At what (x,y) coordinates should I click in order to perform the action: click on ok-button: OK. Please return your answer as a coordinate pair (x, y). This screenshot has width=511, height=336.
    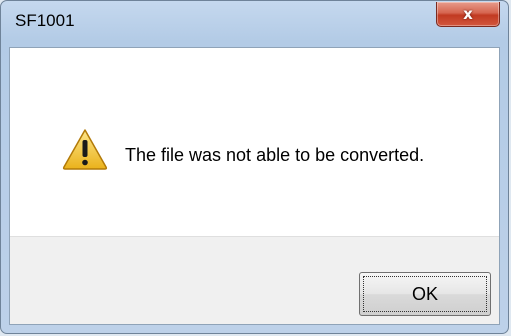
    Looking at the image, I should click on (425, 294).